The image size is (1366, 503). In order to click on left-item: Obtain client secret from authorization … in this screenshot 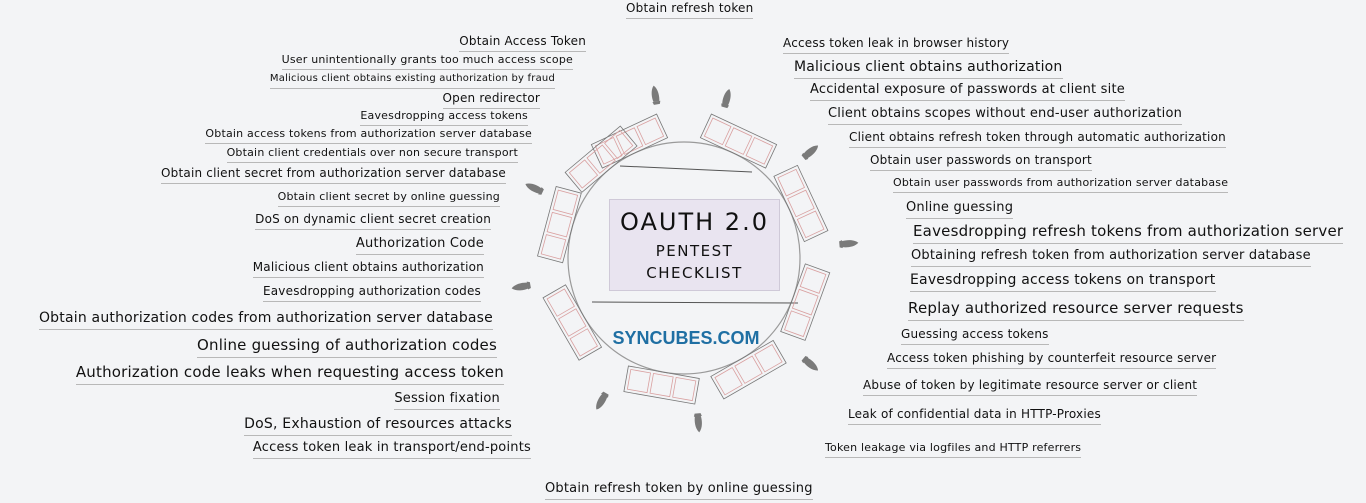, I will do `click(333, 175)`.